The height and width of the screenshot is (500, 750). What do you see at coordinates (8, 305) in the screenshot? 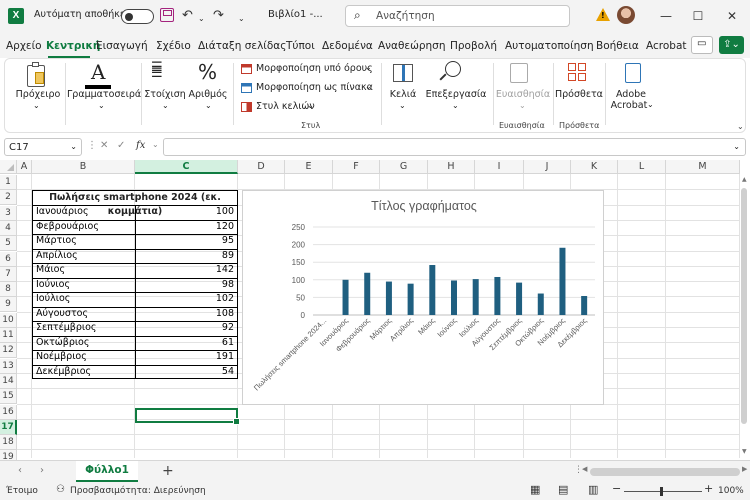
I see `row-header: 9` at bounding box center [8, 305].